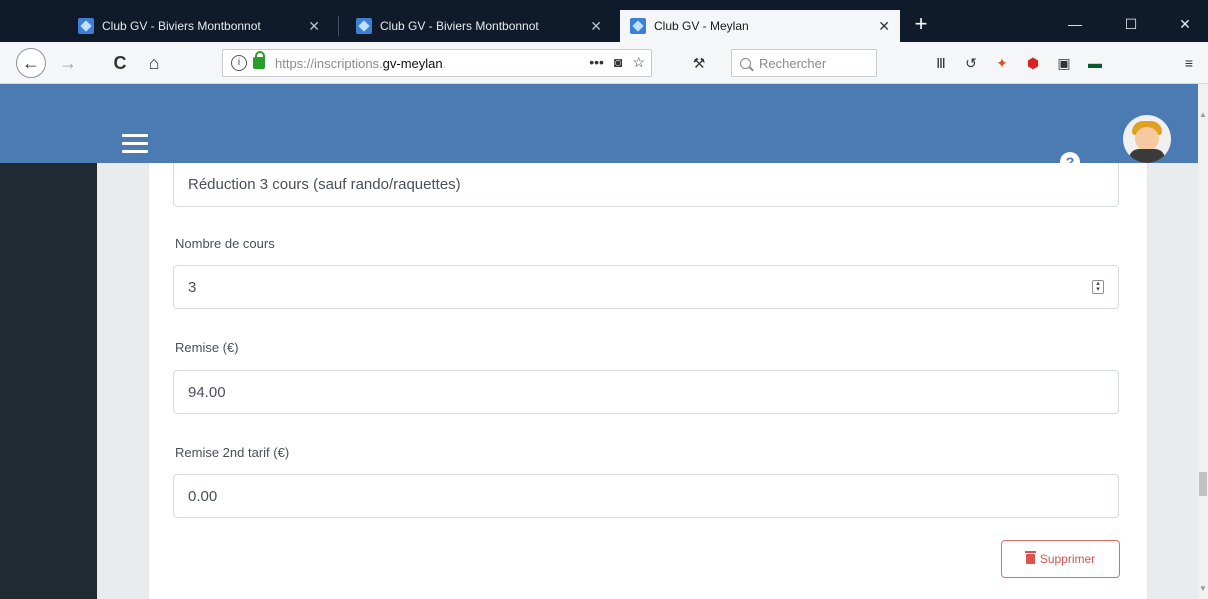  I want to click on avatar, so click(1147, 139).